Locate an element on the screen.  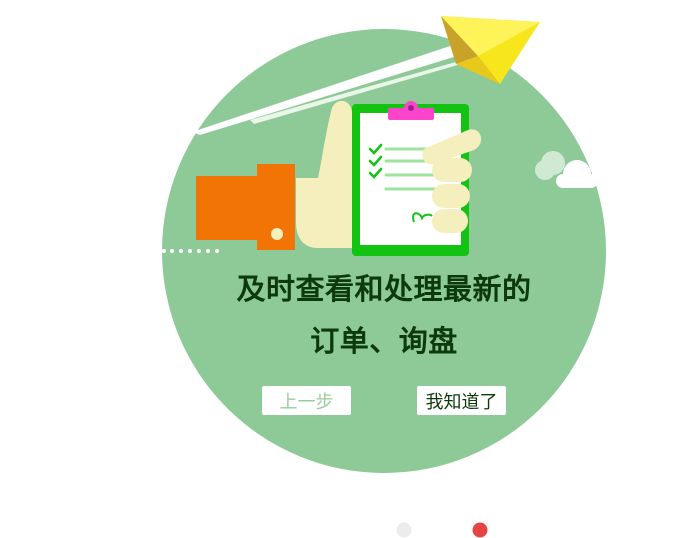
previous-step-button: 上一步 is located at coordinates (306, 400).